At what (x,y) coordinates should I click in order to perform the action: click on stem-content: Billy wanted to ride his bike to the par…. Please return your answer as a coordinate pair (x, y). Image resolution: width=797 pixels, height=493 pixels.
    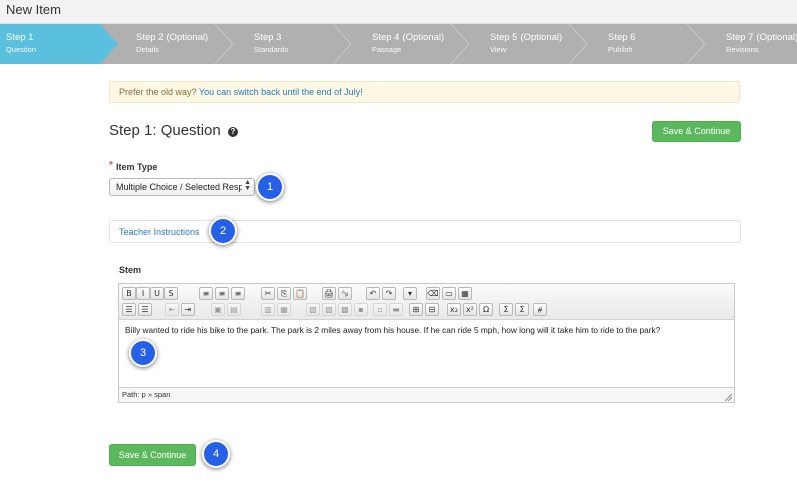
    Looking at the image, I should click on (392, 330).